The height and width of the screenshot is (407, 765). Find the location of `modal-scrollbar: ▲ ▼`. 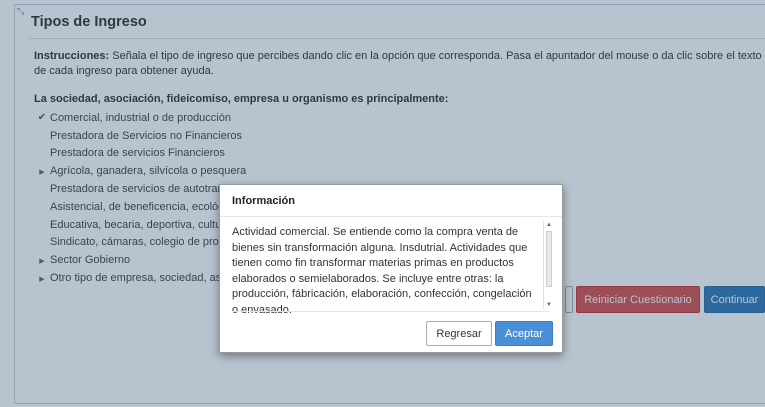

modal-scrollbar: ▲ ▼ is located at coordinates (548, 265).